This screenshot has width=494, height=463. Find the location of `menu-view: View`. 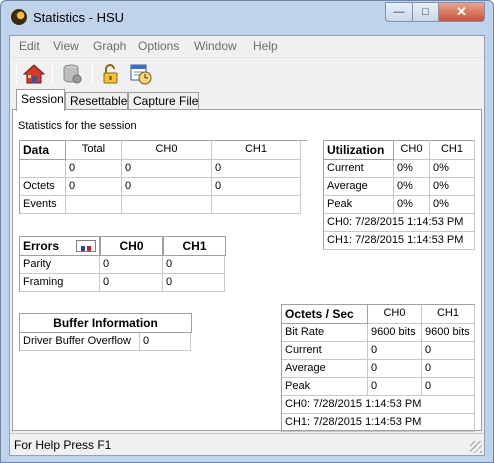

menu-view: View is located at coordinates (66, 46).